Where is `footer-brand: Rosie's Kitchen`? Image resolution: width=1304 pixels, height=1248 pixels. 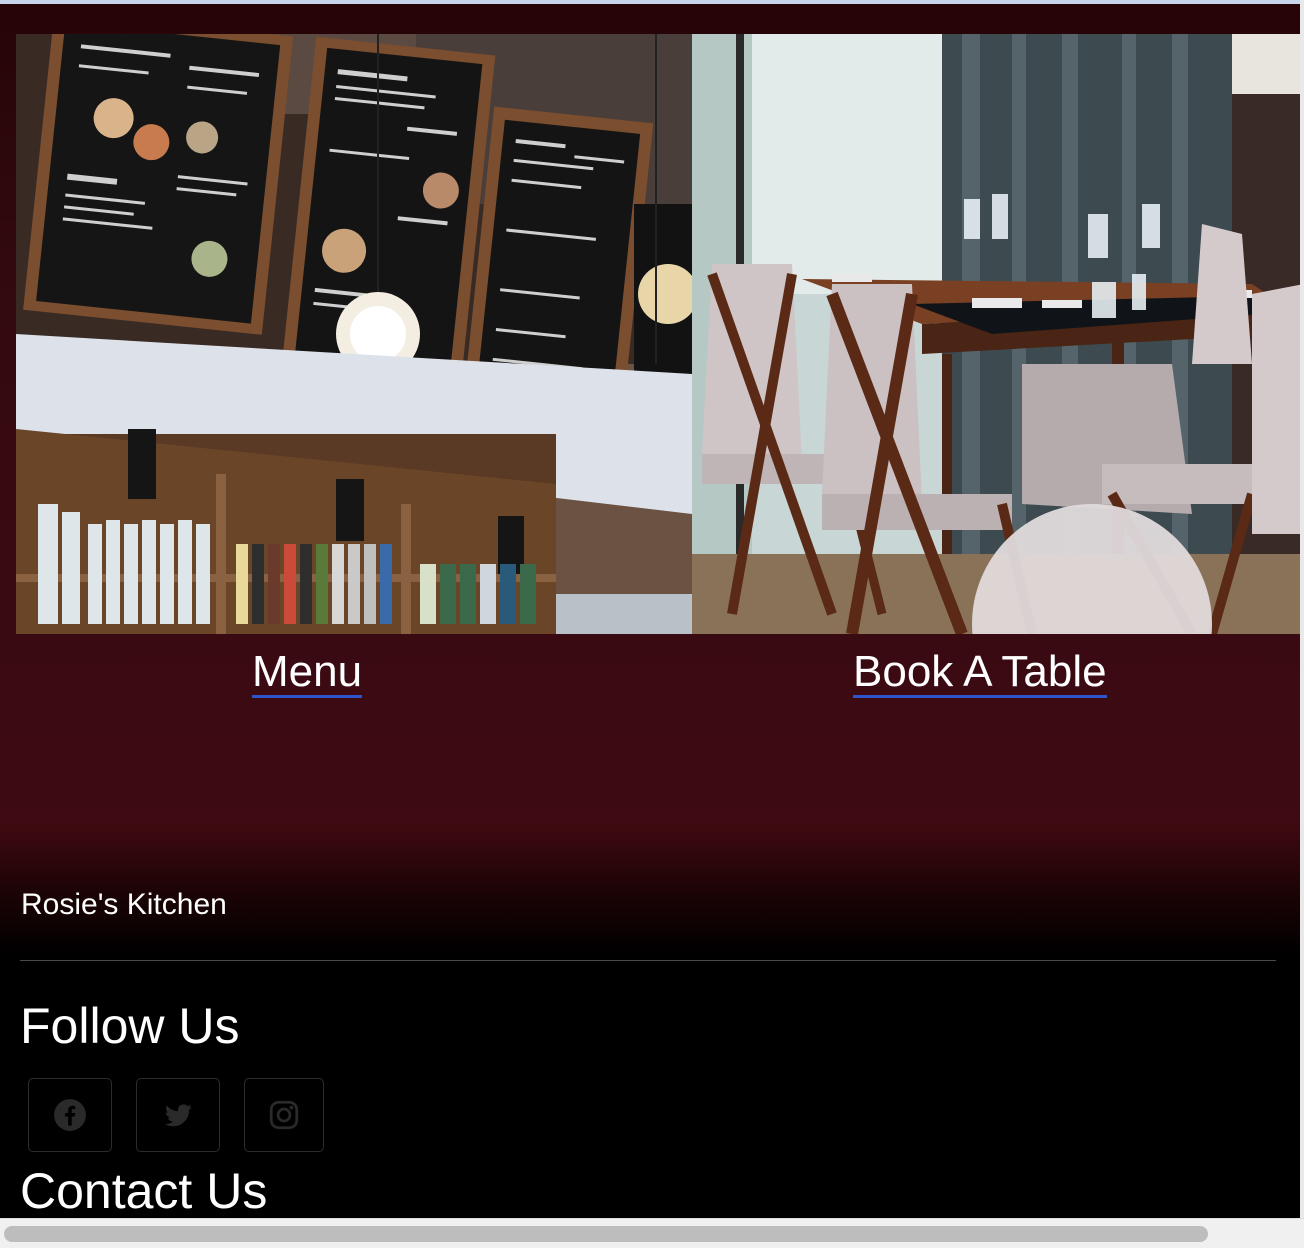
footer-brand: Rosie's Kitchen is located at coordinates (124, 904).